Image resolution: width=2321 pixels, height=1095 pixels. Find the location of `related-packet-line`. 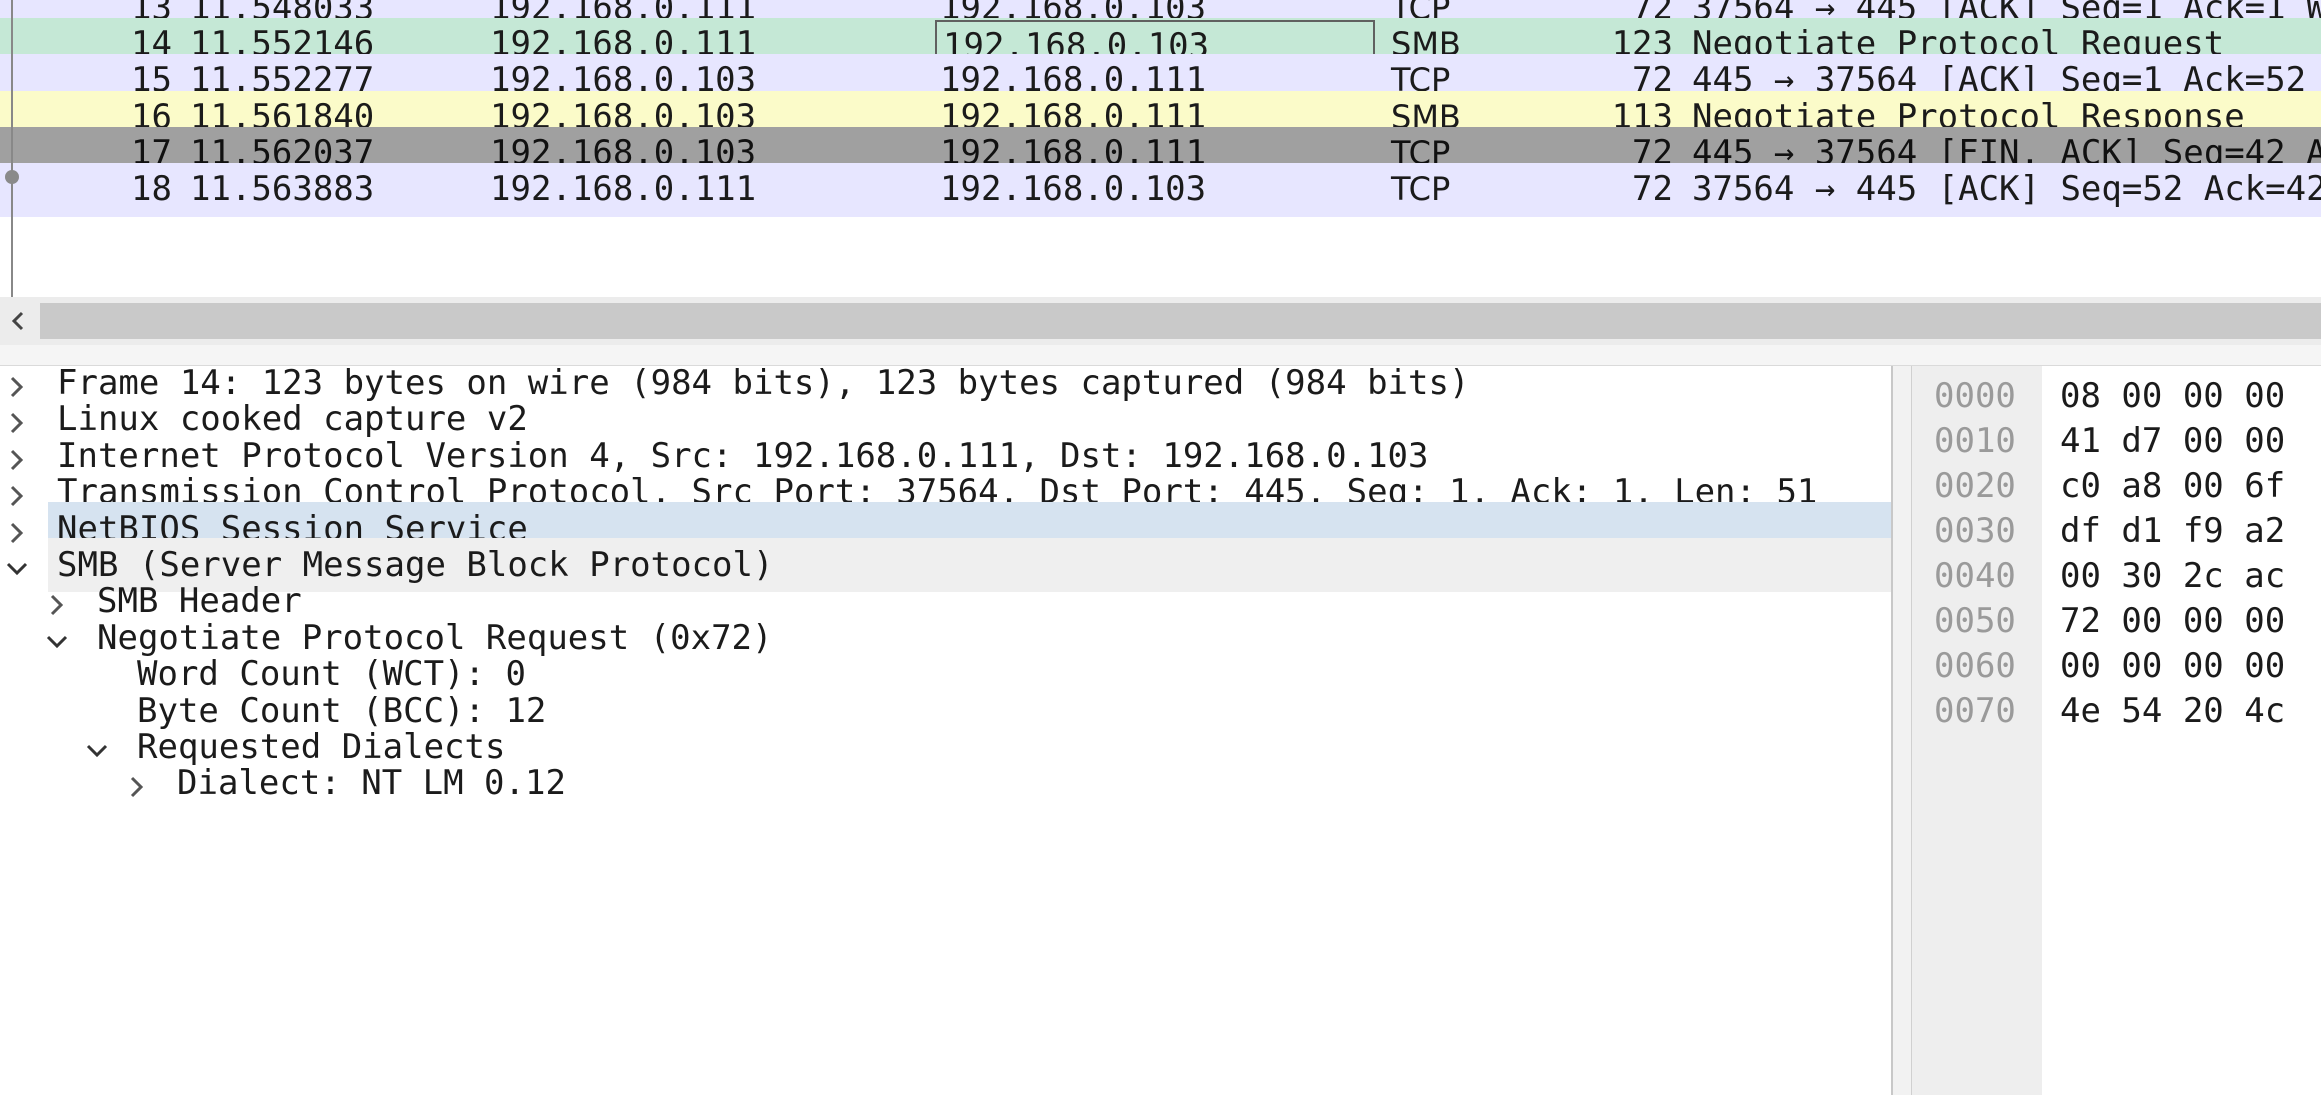

related-packet-line is located at coordinates (12, 148).